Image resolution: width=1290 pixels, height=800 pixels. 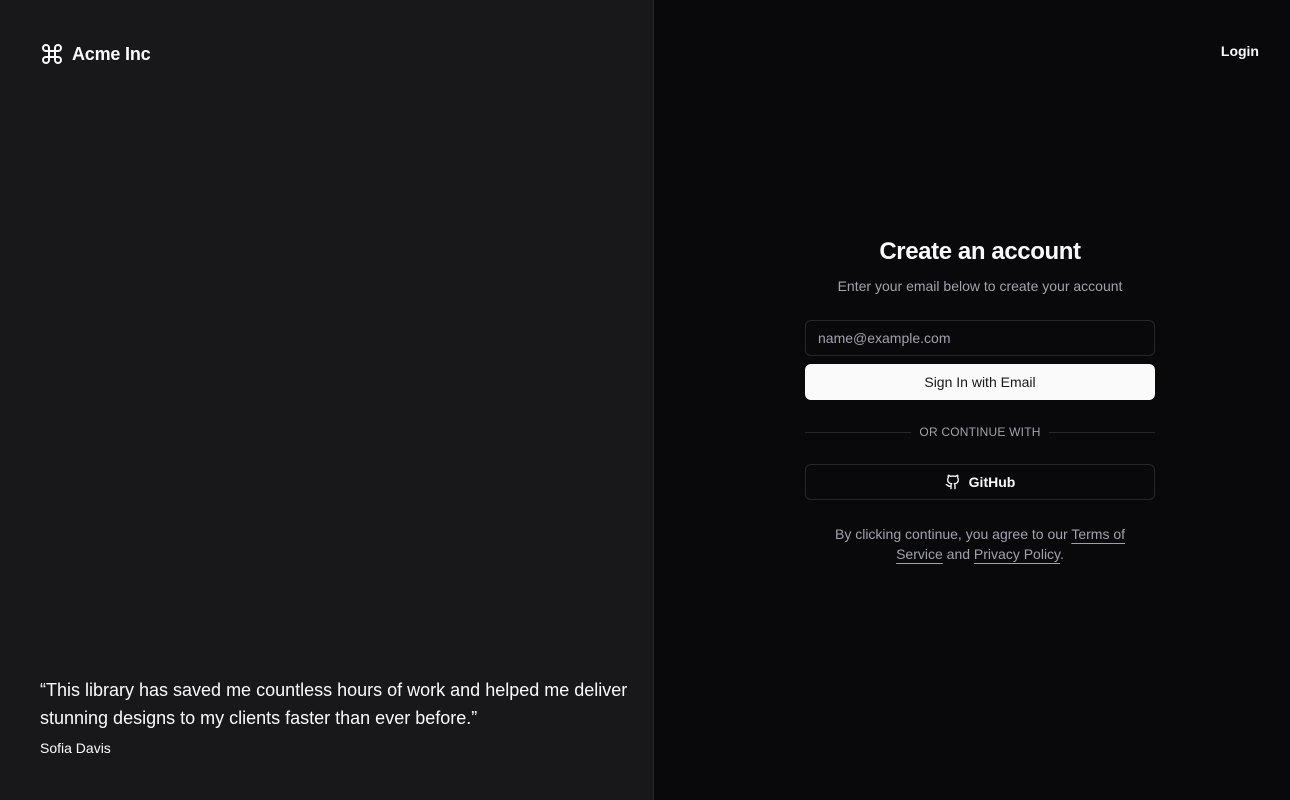 What do you see at coordinates (1017, 554) in the screenshot?
I see `privacy-policy-link: Privacy Policy` at bounding box center [1017, 554].